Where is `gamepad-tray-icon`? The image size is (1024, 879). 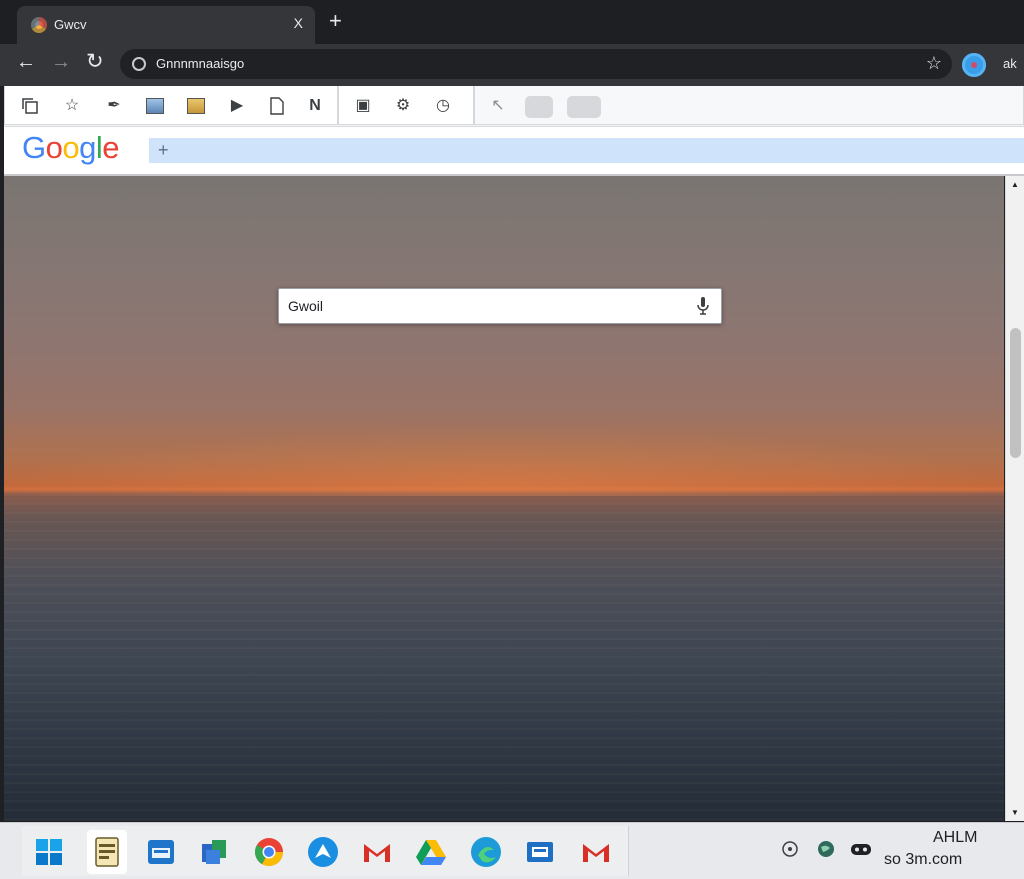
gamepad-tray-icon is located at coordinates (861, 849).